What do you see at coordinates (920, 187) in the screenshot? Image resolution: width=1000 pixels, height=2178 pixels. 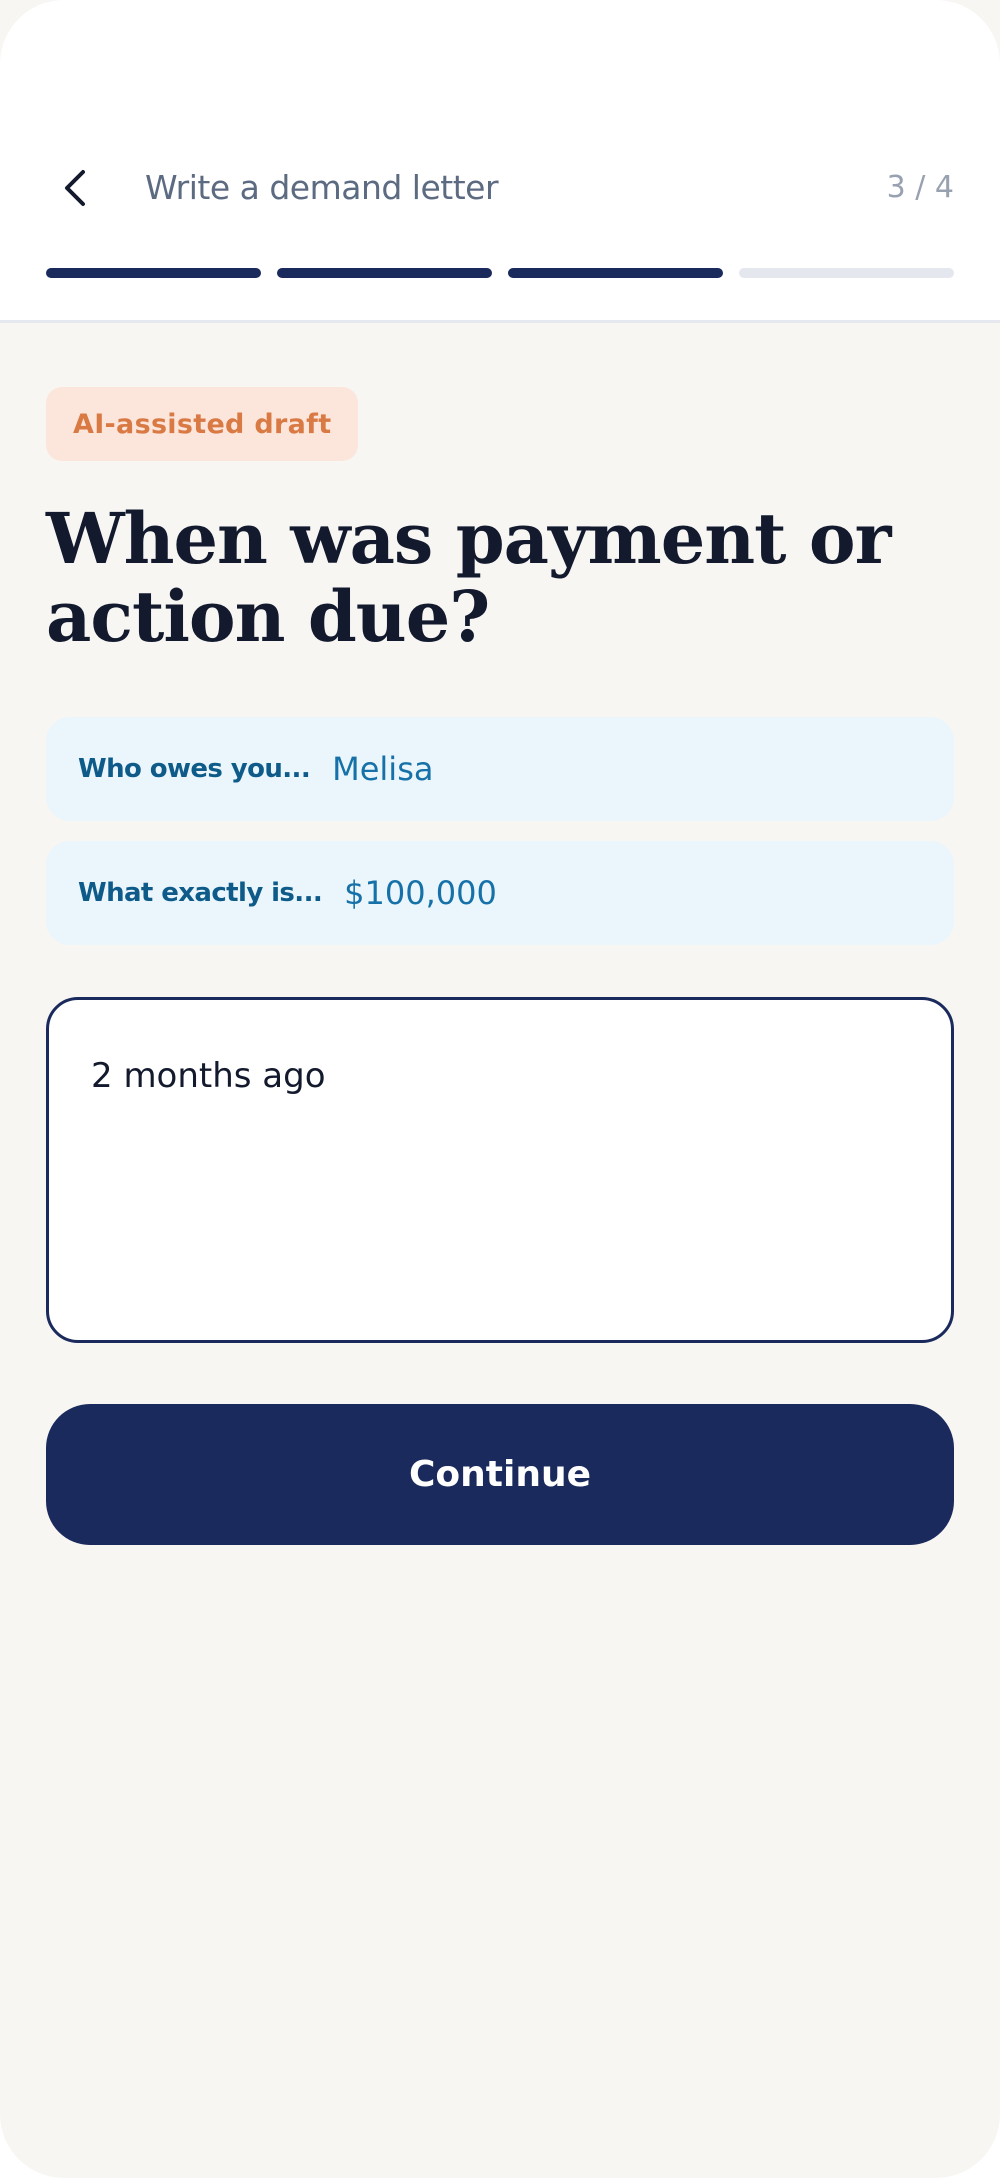 I see `step-counter: 3 / 4` at bounding box center [920, 187].